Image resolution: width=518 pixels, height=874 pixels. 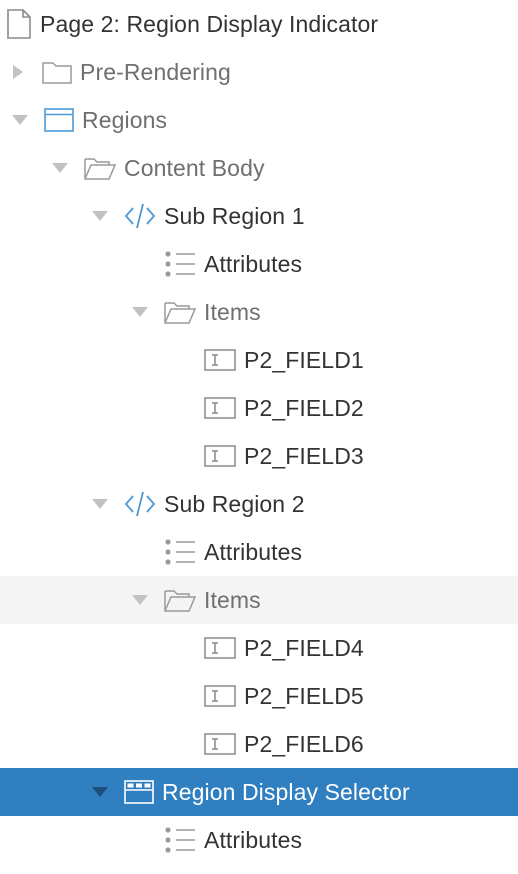 What do you see at coordinates (304, 407) in the screenshot?
I see `tree-node-label: P2_FIELD2` at bounding box center [304, 407].